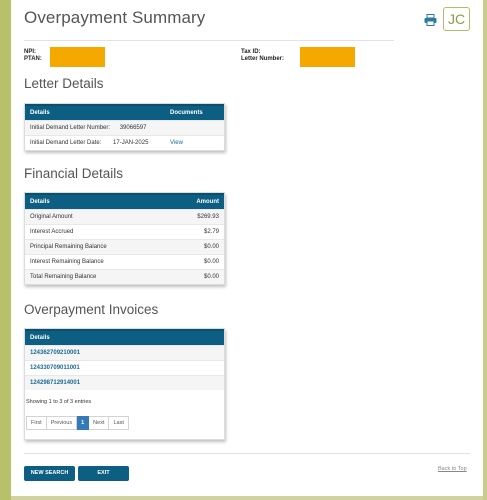 Image resolution: width=487 pixels, height=500 pixels. I want to click on financial-row-amount: $269.93, so click(196, 216).